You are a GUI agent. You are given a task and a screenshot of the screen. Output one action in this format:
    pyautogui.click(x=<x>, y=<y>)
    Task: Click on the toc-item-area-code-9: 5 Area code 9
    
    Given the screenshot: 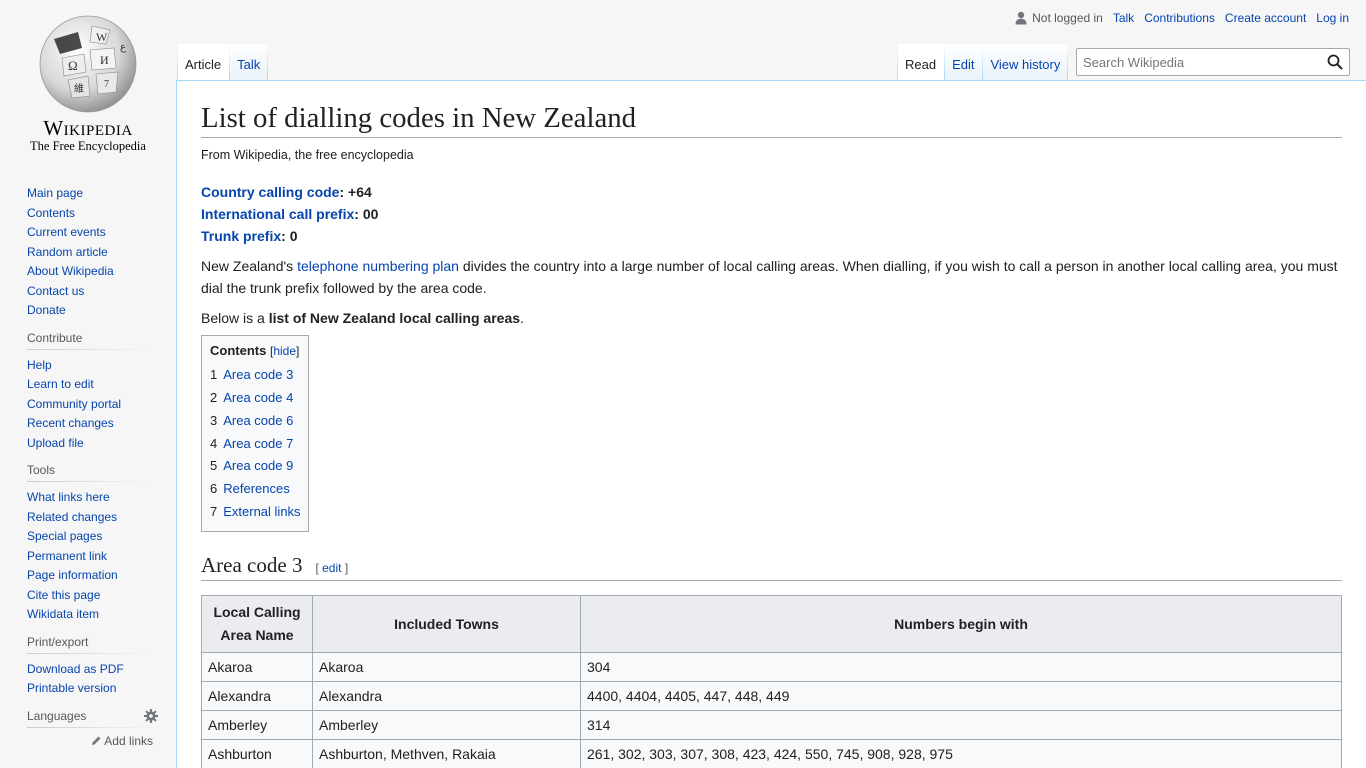 What is the action you would take?
    pyautogui.click(x=255, y=466)
    